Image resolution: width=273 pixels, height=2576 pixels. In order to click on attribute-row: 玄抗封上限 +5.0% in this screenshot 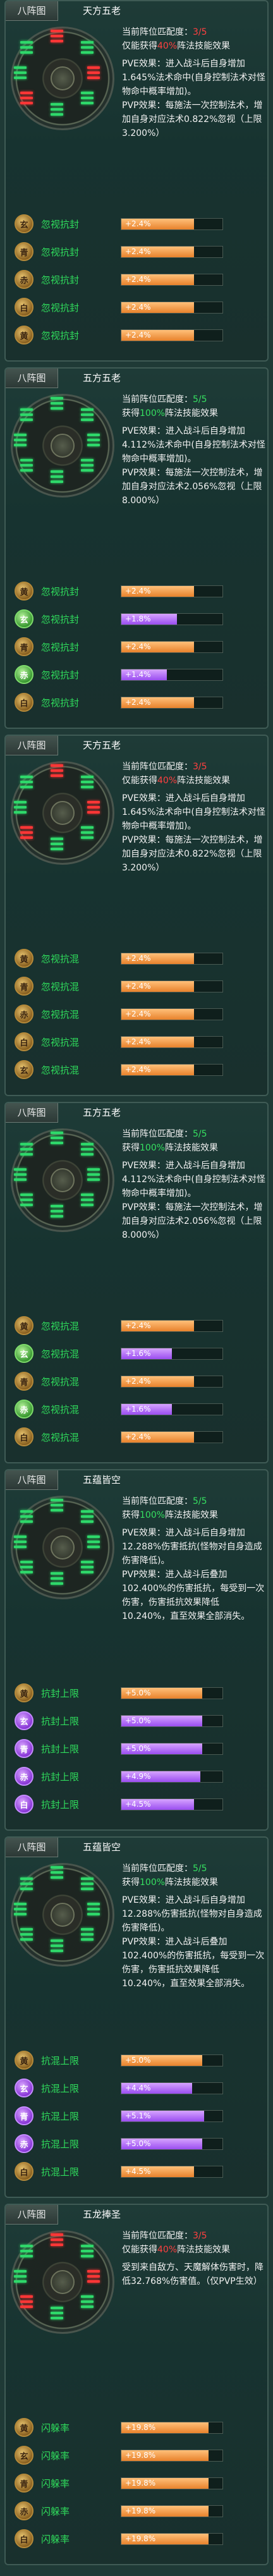, I will do `click(138, 1721)`.